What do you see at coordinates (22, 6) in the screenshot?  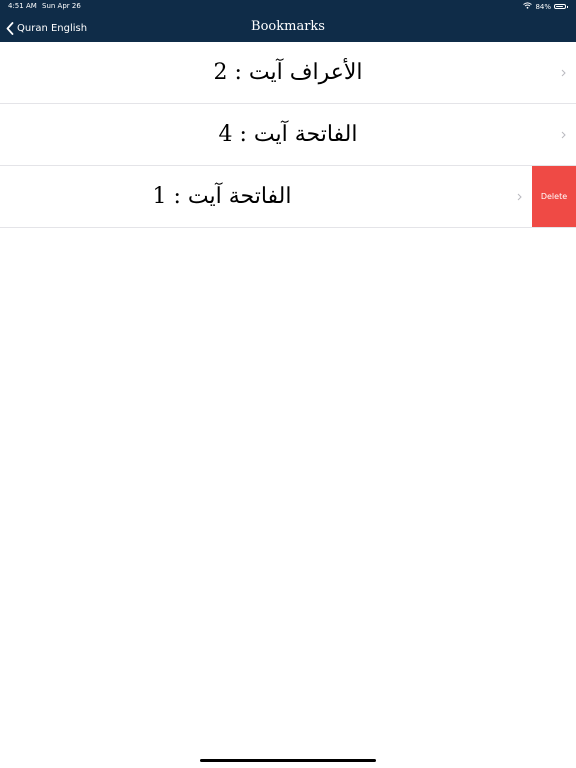 I see `status-time: 4:51 AM` at bounding box center [22, 6].